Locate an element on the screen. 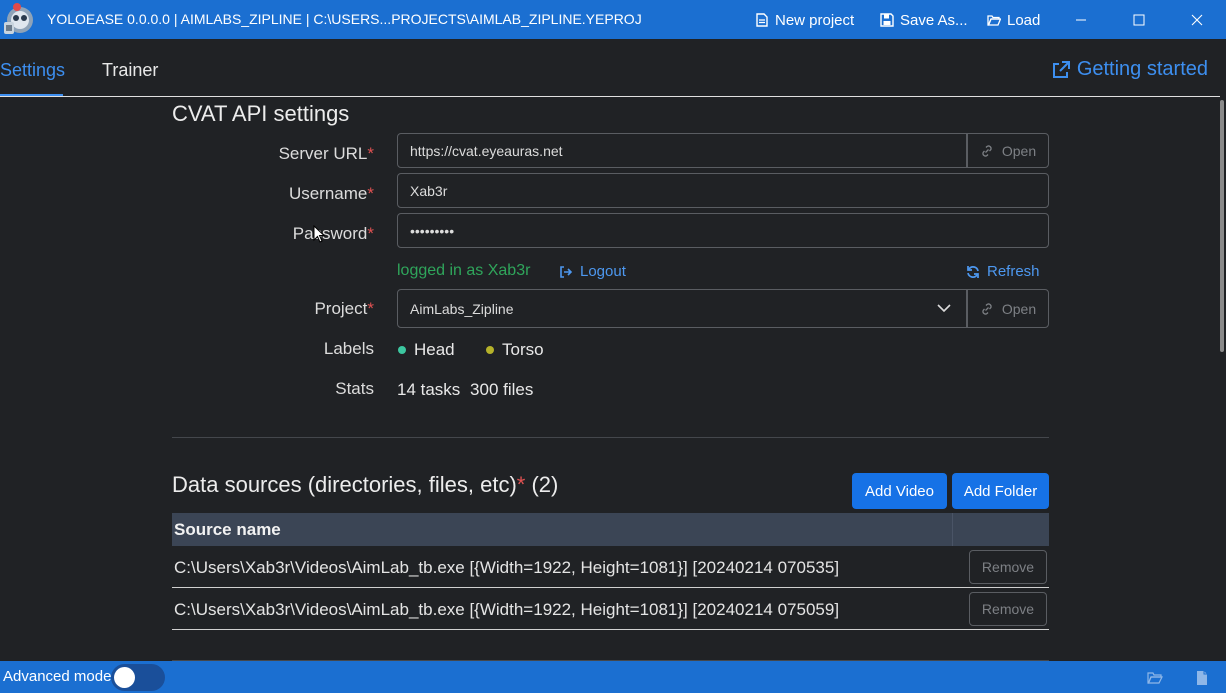  username-label: Username* is located at coordinates (331, 193).